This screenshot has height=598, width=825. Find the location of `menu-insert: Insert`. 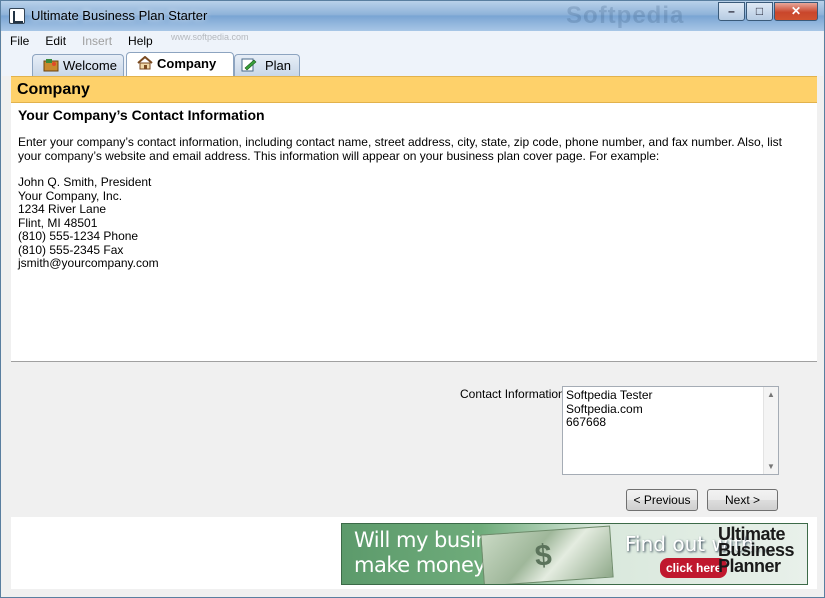

menu-insert: Insert is located at coordinates (97, 41).